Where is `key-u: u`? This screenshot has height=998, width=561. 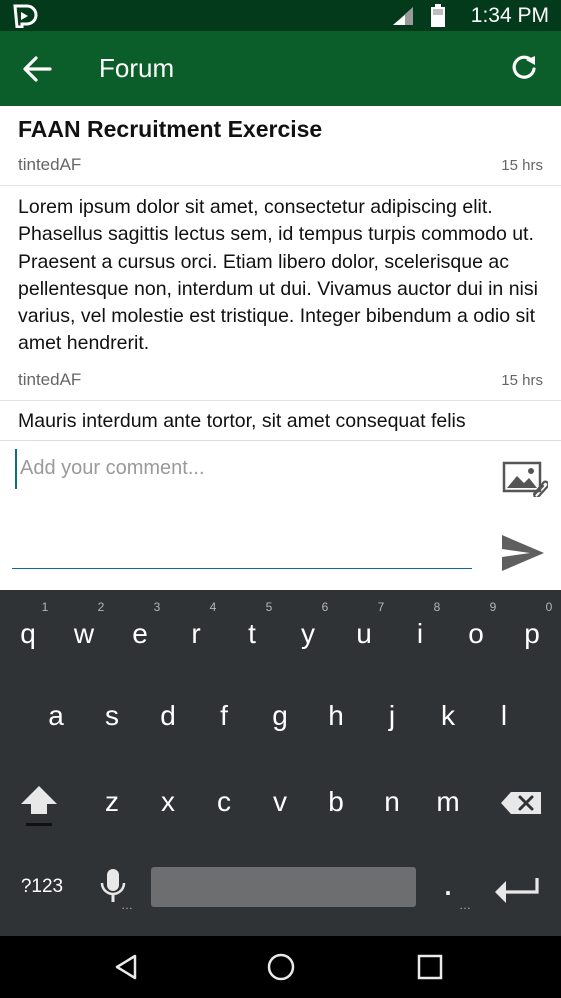 key-u: u is located at coordinates (364, 634).